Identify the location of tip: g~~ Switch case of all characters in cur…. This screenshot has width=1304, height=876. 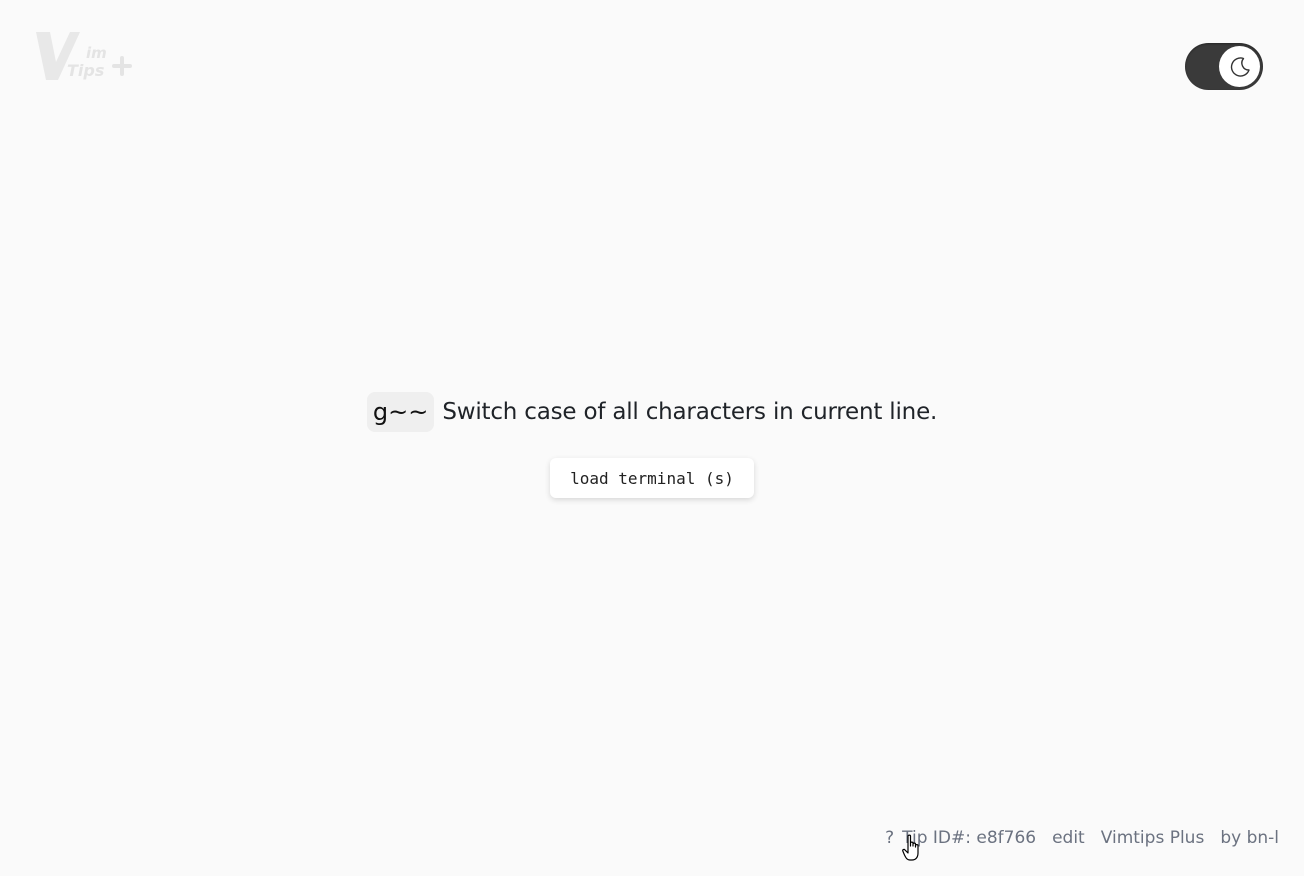
(652, 412).